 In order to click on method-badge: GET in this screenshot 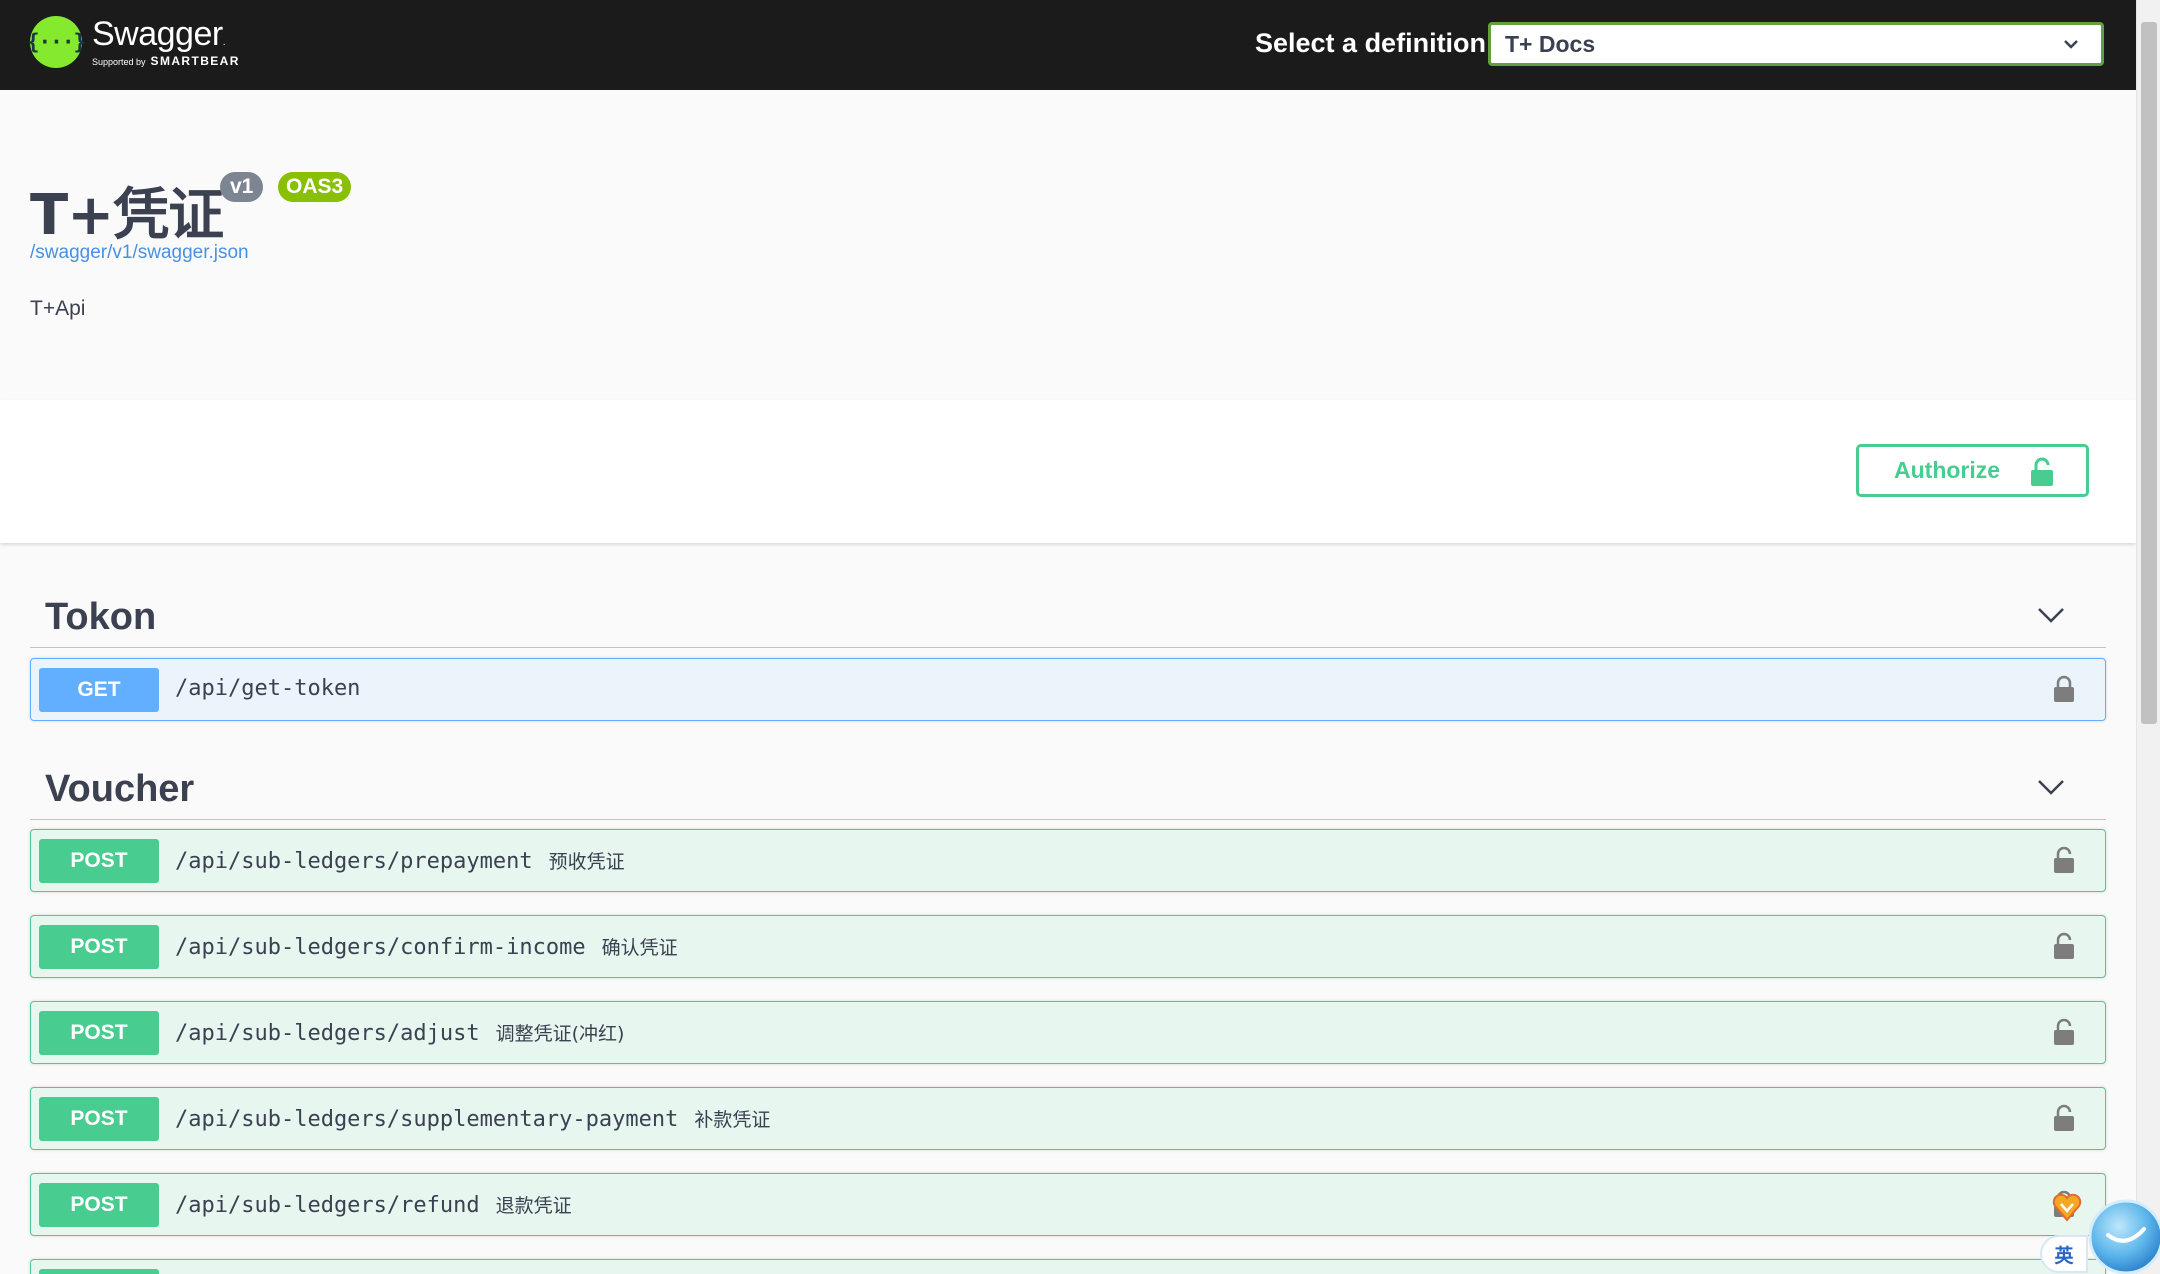, I will do `click(99, 690)`.